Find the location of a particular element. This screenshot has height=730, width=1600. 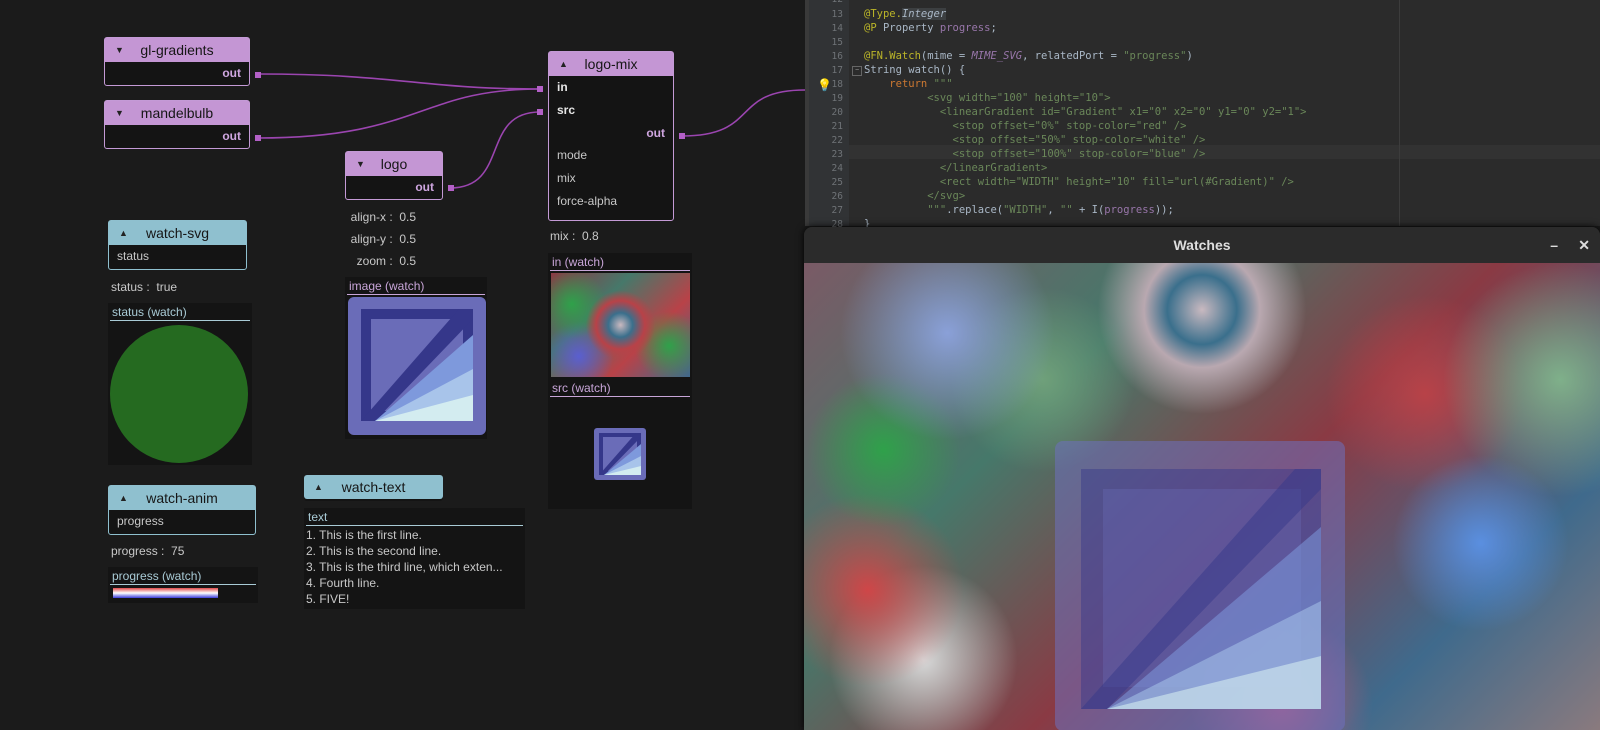

code-line: <stop offset="100%" stop-color="blue" /> is located at coordinates (1035, 154).